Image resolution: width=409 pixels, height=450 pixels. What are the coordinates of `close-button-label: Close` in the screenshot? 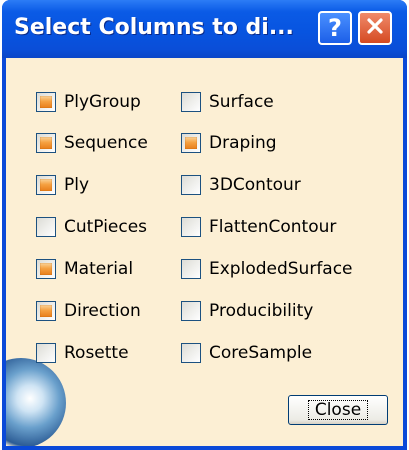 It's located at (338, 410).